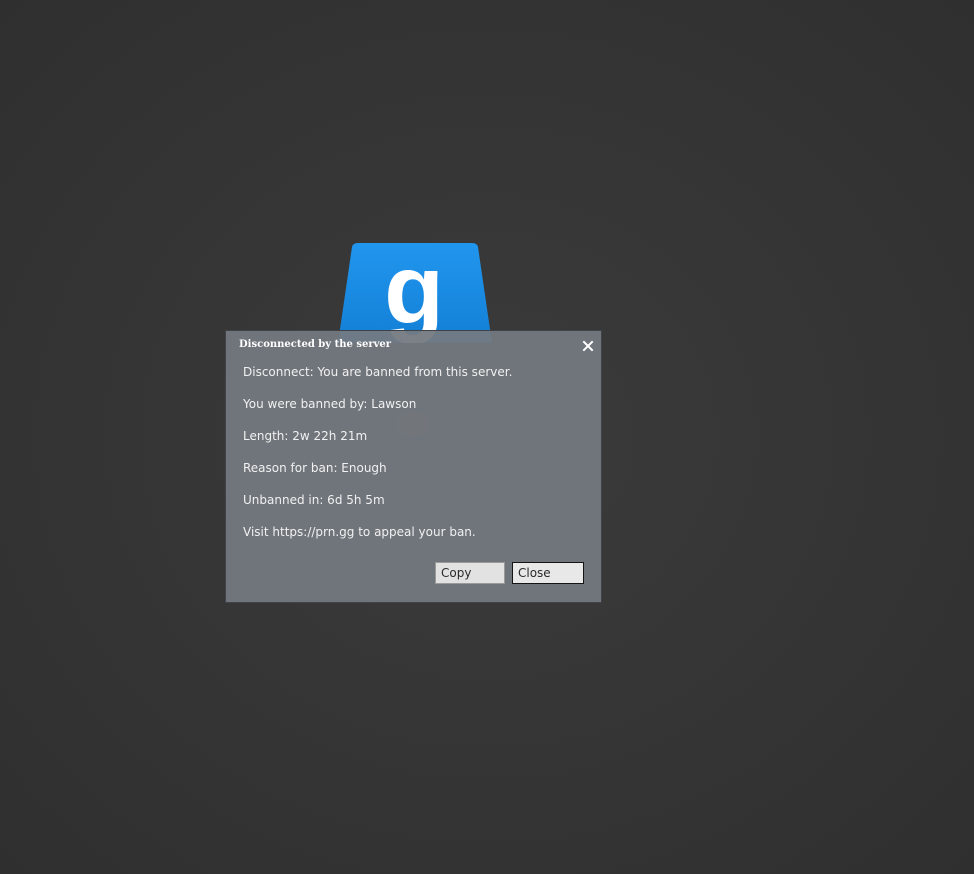 This screenshot has width=974, height=874. Describe the element at coordinates (470, 573) in the screenshot. I see `copy-button: Copy` at that location.